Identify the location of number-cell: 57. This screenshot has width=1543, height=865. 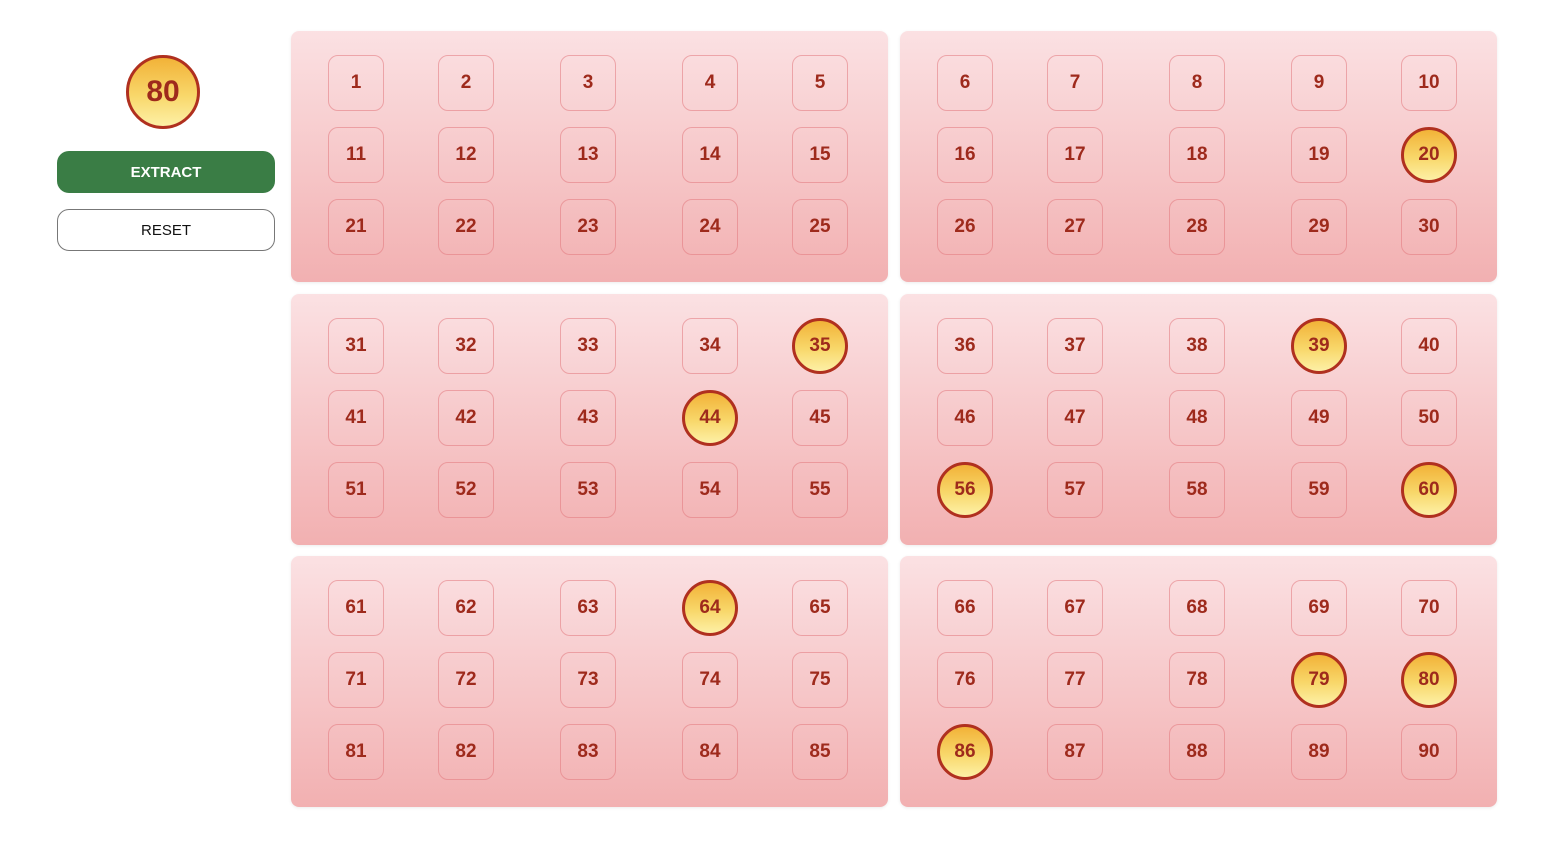
(1075, 490).